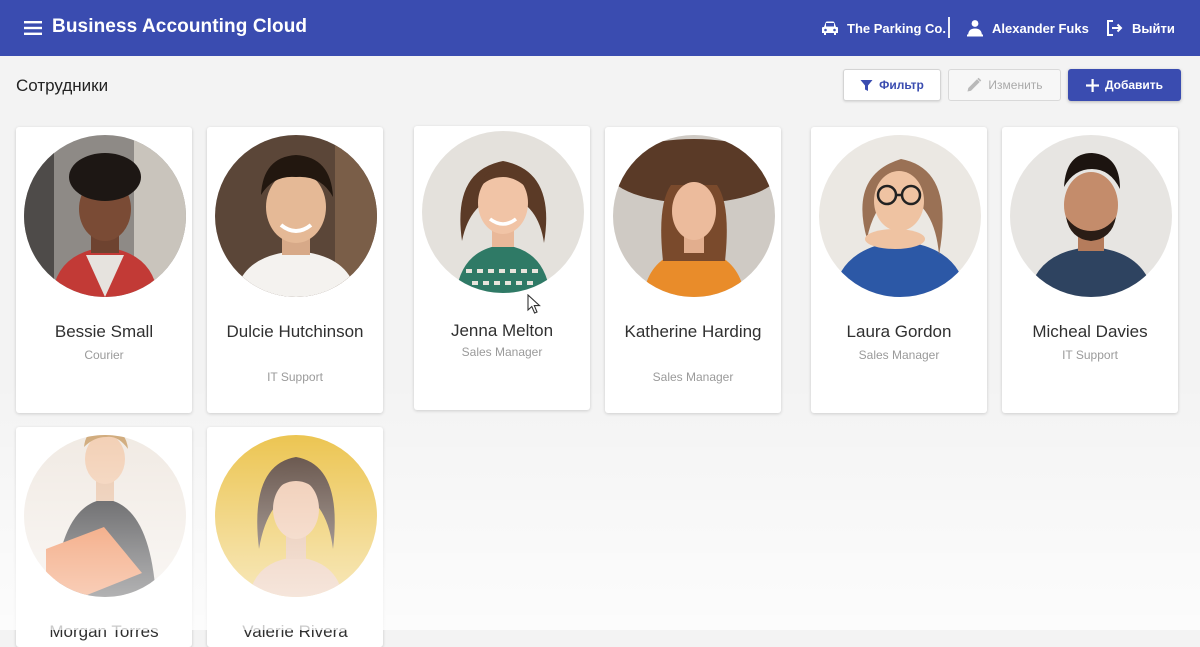 Image resolution: width=1200 pixels, height=647 pixels. I want to click on edit-button: Изменить, so click(1004, 85).